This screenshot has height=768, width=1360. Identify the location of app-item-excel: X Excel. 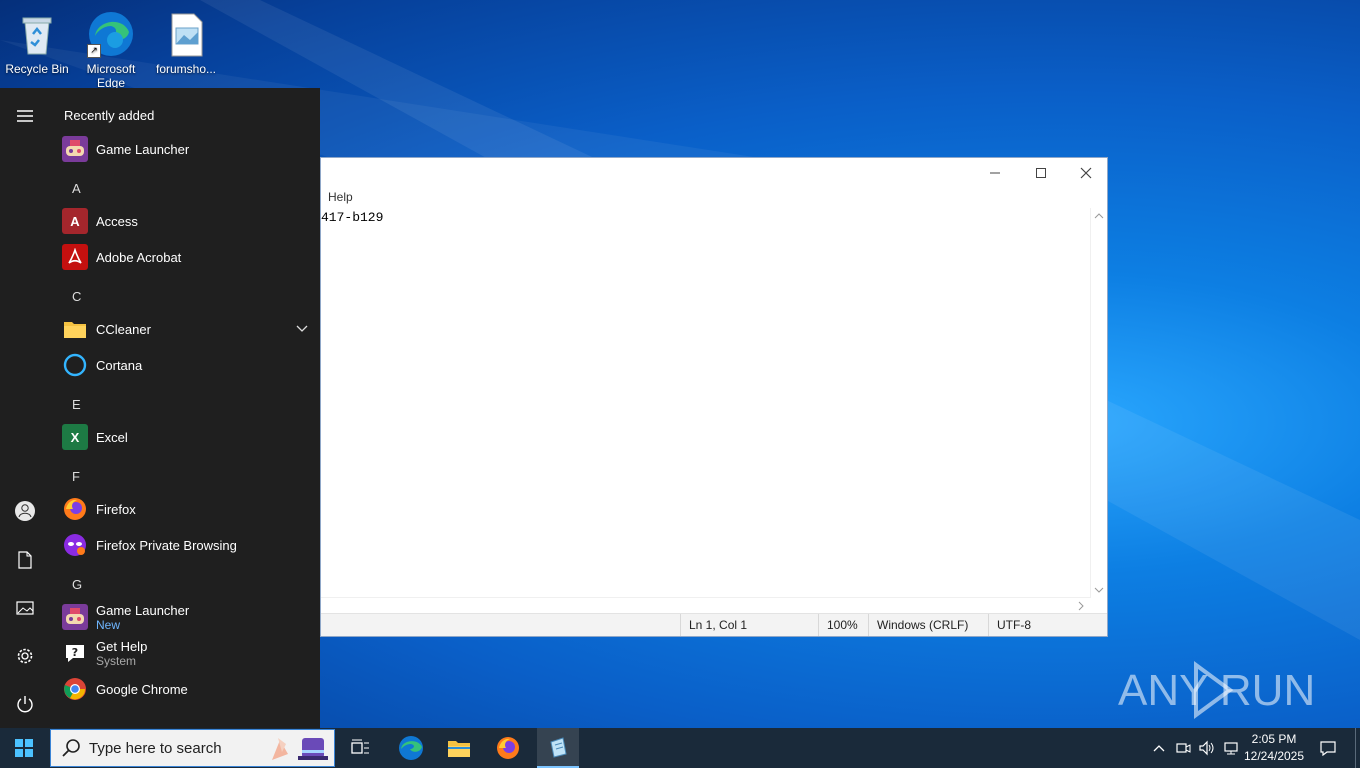
(185, 437).